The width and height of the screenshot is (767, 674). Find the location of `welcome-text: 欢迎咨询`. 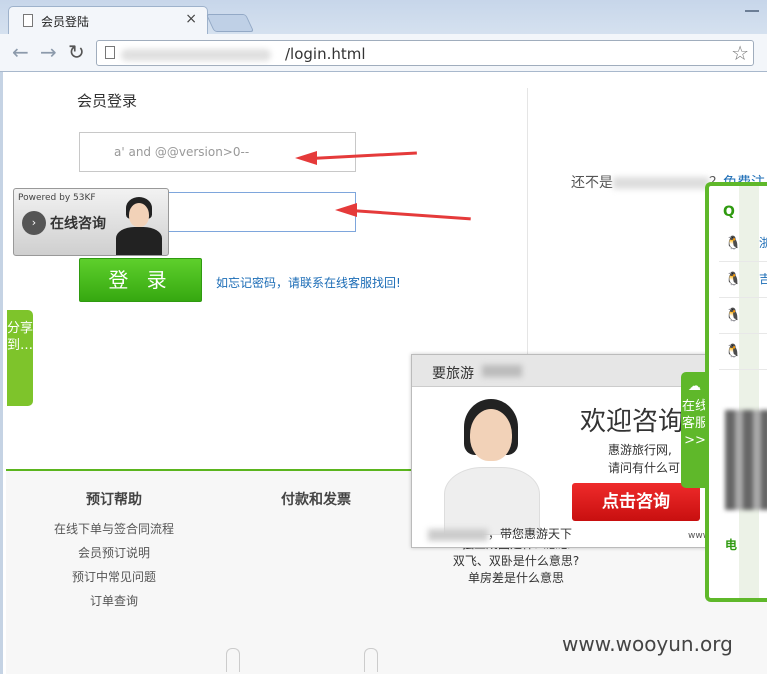

welcome-text: 欢迎咨询 is located at coordinates (632, 422).